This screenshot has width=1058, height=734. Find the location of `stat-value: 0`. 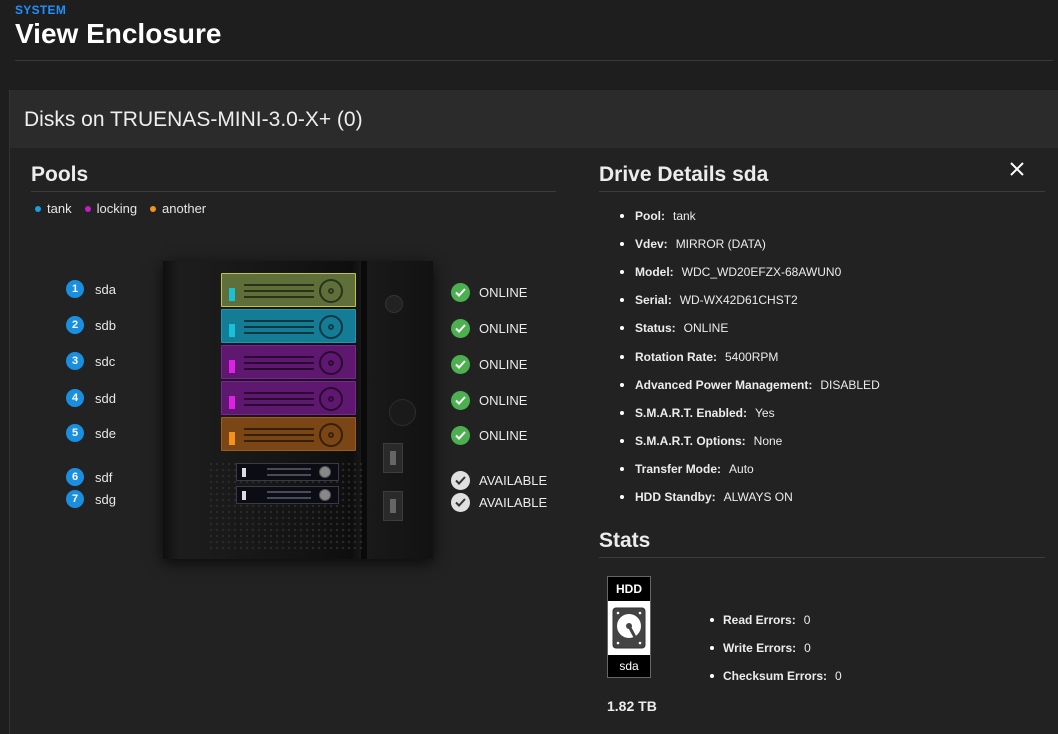

stat-value: 0 is located at coordinates (807, 620).